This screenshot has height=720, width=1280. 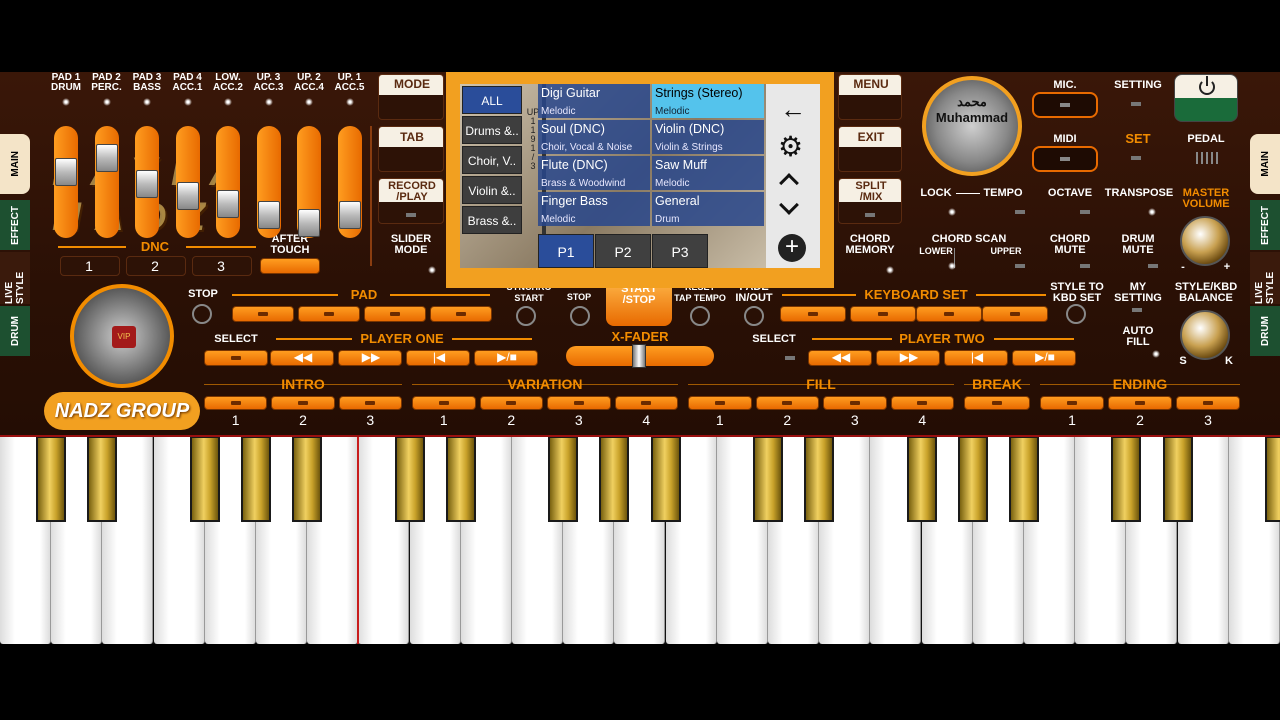 I want to click on slider-mode-button: SLIDER MODE, so click(x=411, y=253).